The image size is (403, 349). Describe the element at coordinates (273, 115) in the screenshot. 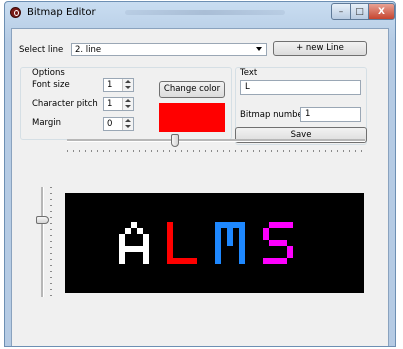

I see `bitmap-number-label: Bitmap number` at that location.